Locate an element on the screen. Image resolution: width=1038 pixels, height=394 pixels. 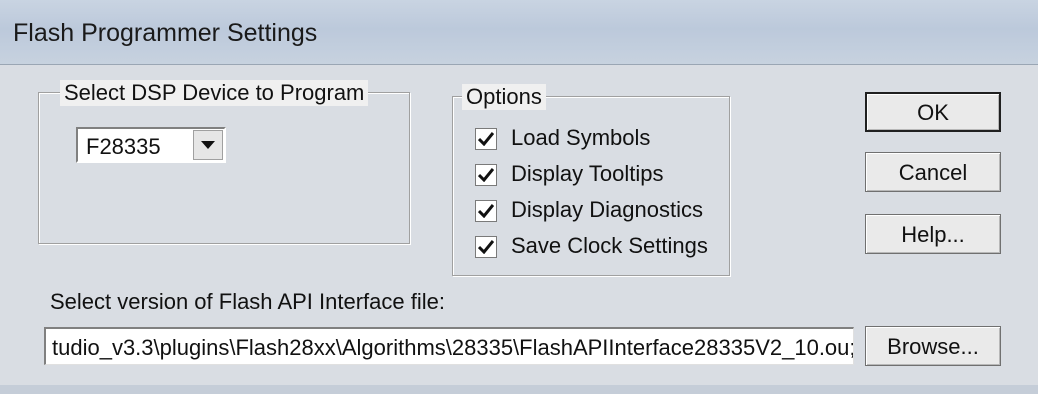
save-clock-settings-checkbox is located at coordinates (486, 247).